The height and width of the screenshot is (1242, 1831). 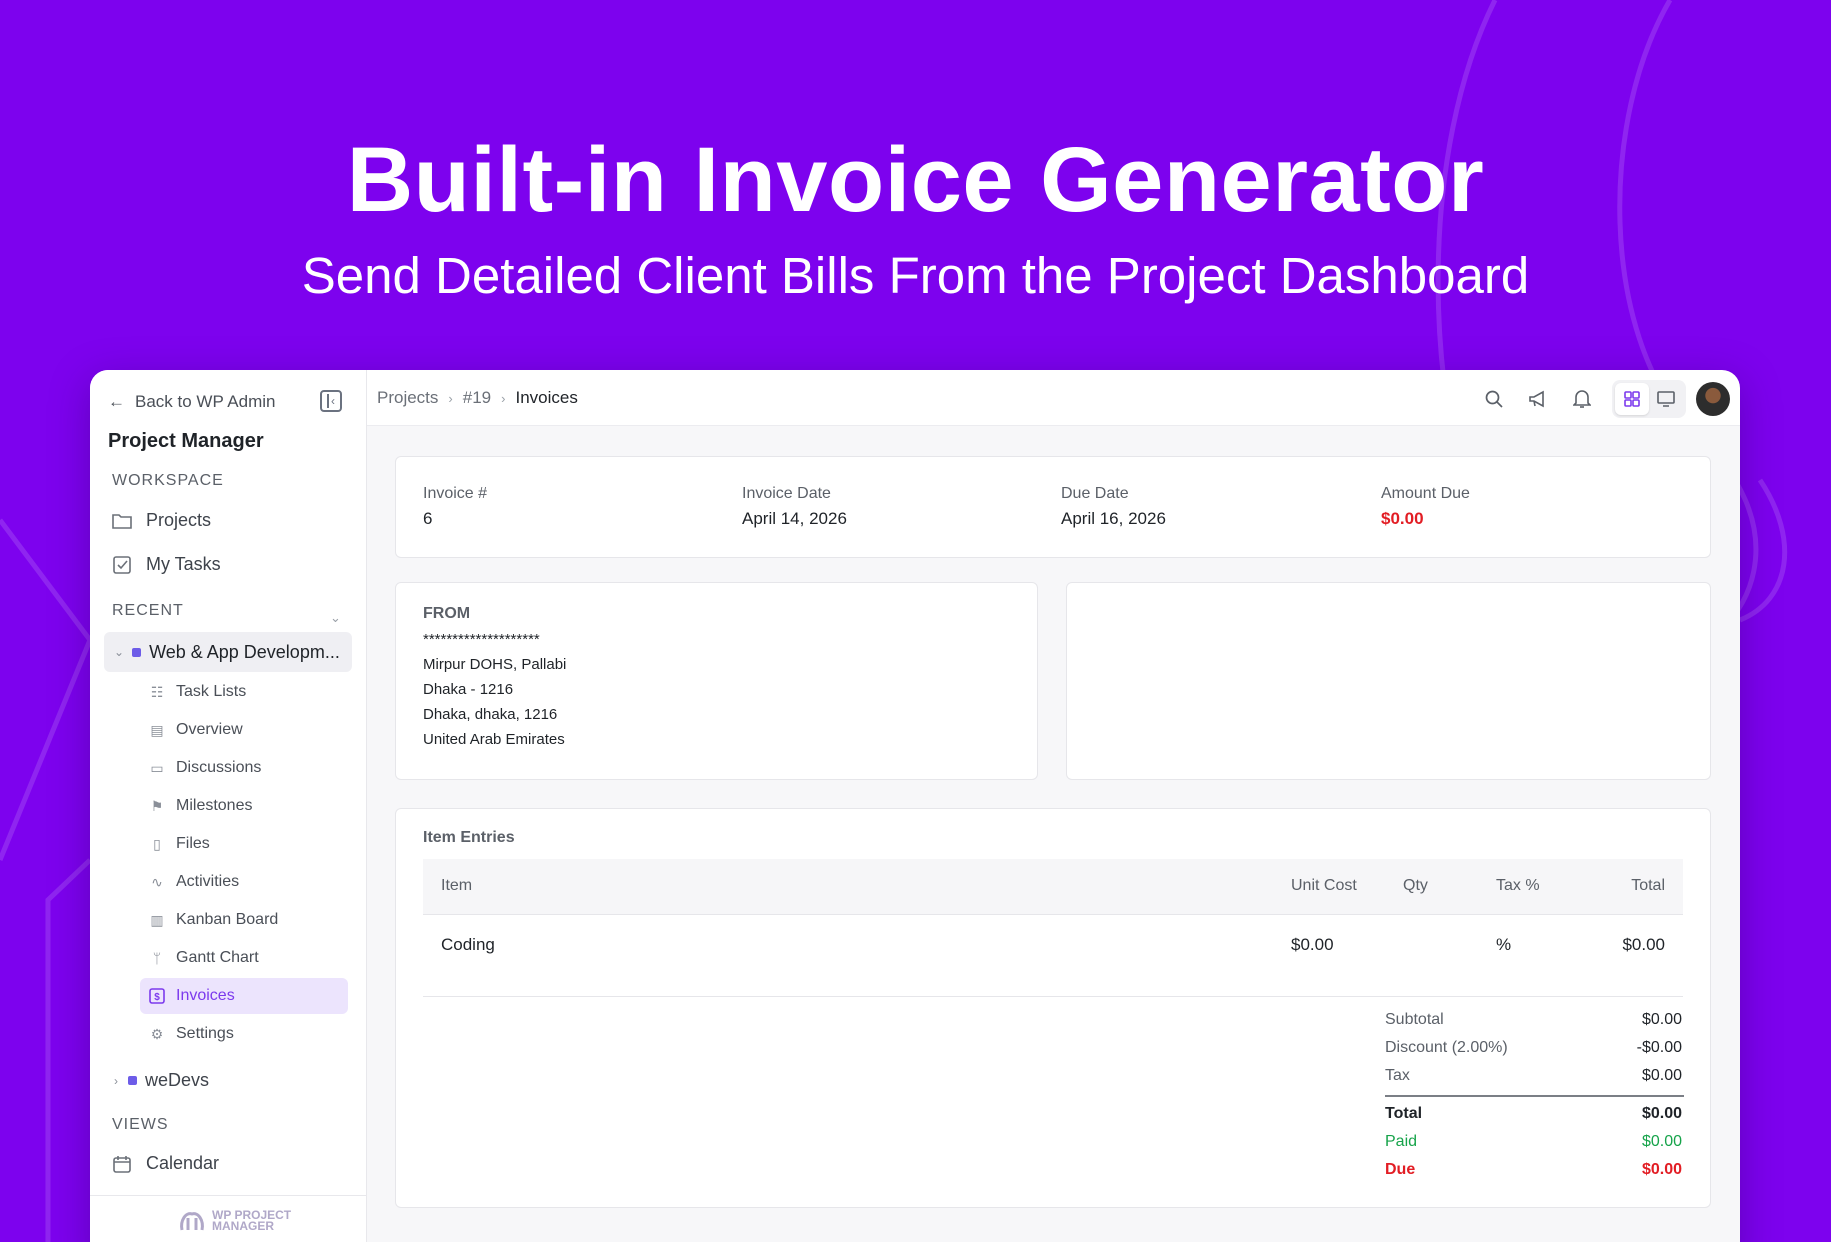 What do you see at coordinates (250, 1034) in the screenshot?
I see `sidebar-item-settings: ⚙ Settings` at bounding box center [250, 1034].